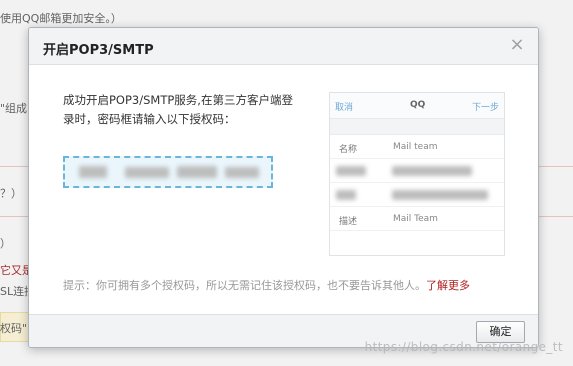 This screenshot has height=366, width=573. What do you see at coordinates (283, 46) in the screenshot?
I see `dialog-header: 开启POP3/SMTP ×` at bounding box center [283, 46].